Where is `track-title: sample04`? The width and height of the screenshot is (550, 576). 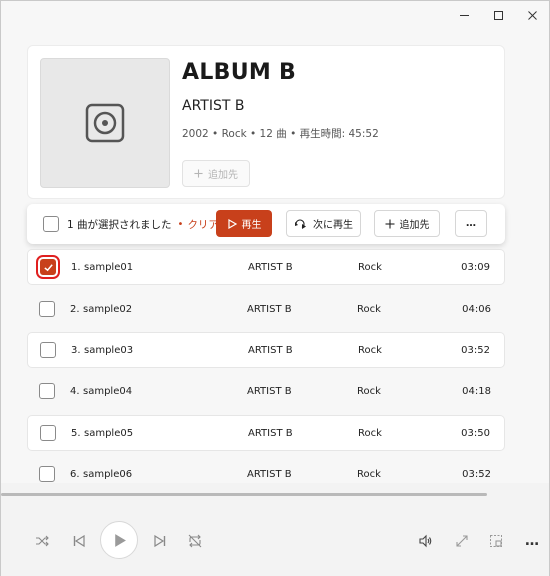 track-title: sample04 is located at coordinates (108, 391).